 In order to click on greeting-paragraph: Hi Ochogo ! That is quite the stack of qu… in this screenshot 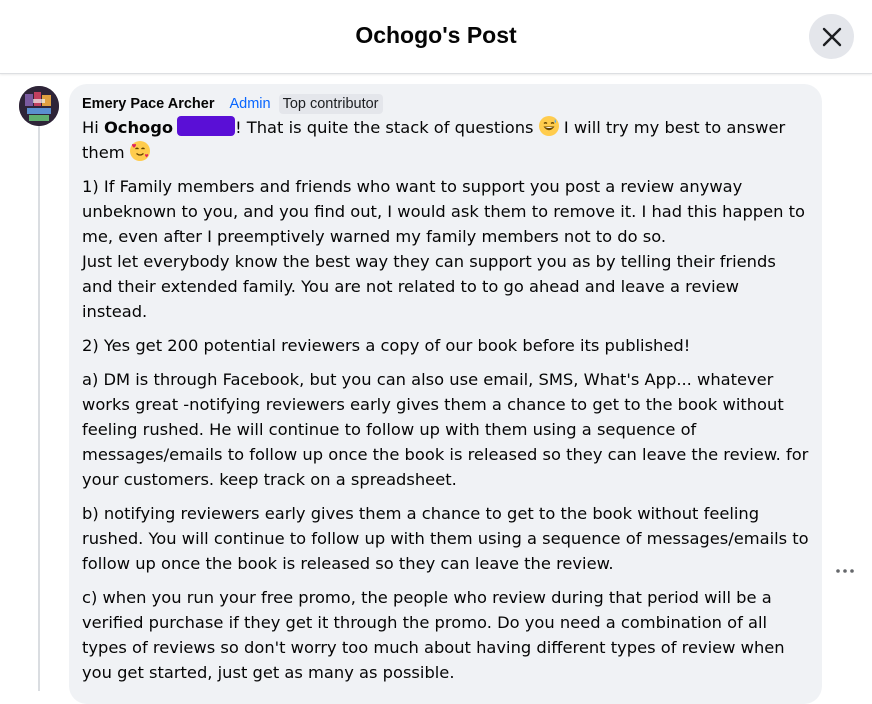, I will do `click(445, 140)`.